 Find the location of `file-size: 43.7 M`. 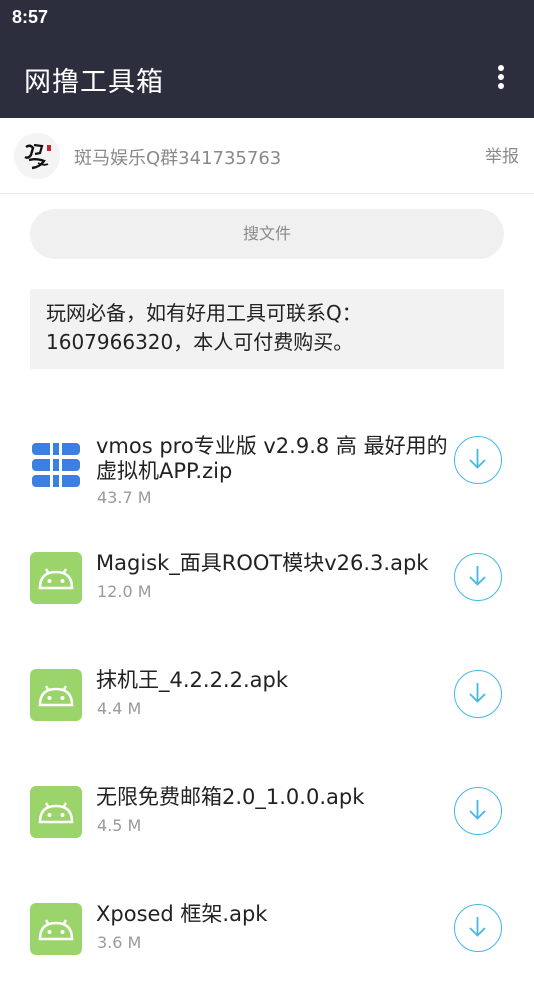

file-size: 43.7 M is located at coordinates (124, 497).